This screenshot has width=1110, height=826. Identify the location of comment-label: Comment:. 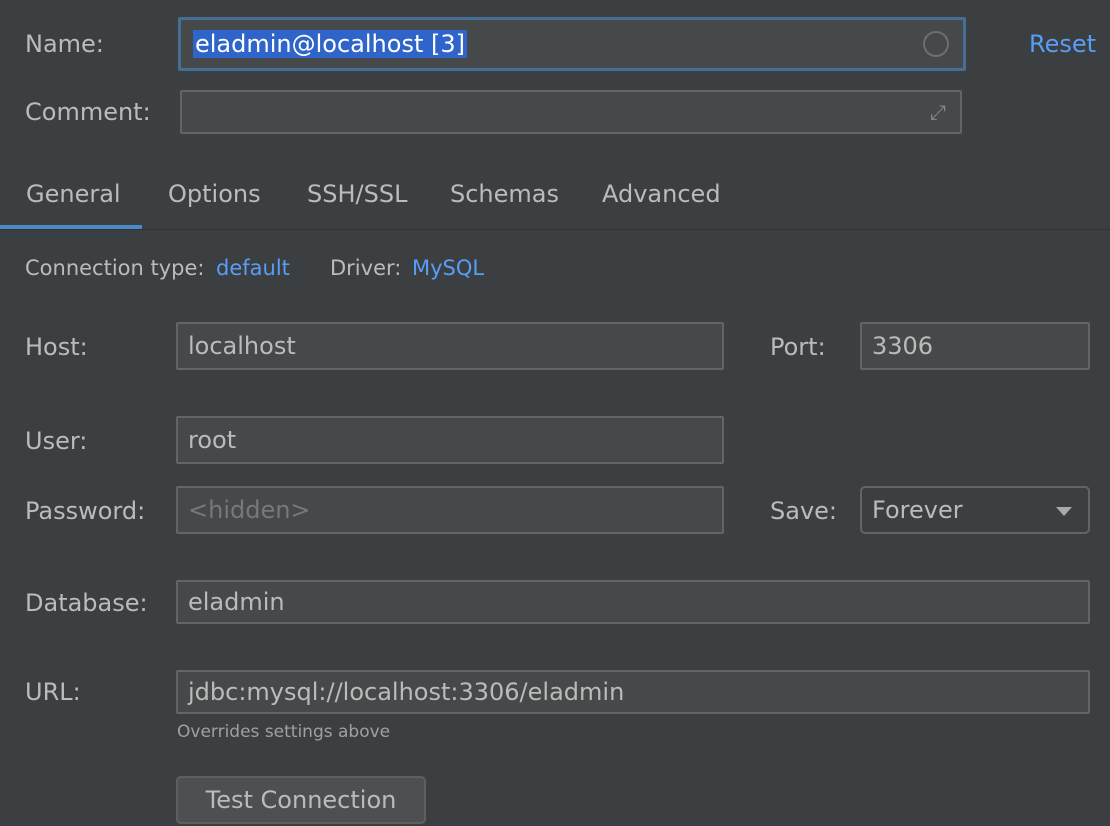
(88, 112).